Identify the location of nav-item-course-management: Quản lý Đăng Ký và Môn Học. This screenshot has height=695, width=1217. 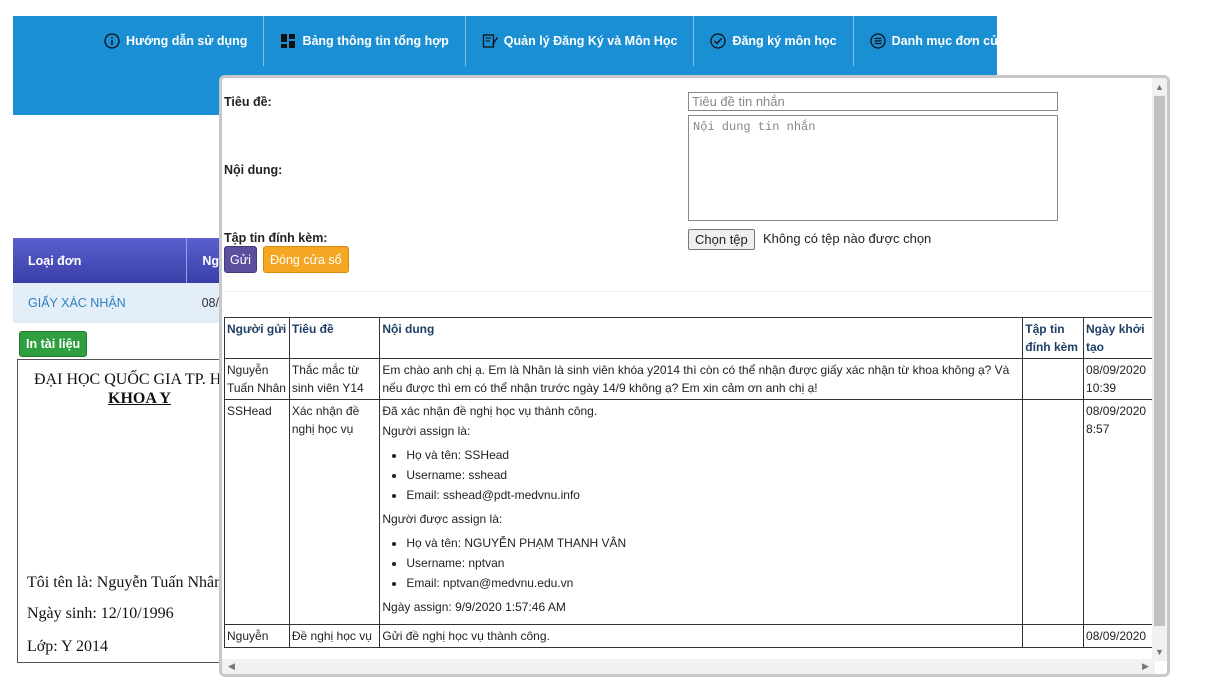
(580, 41).